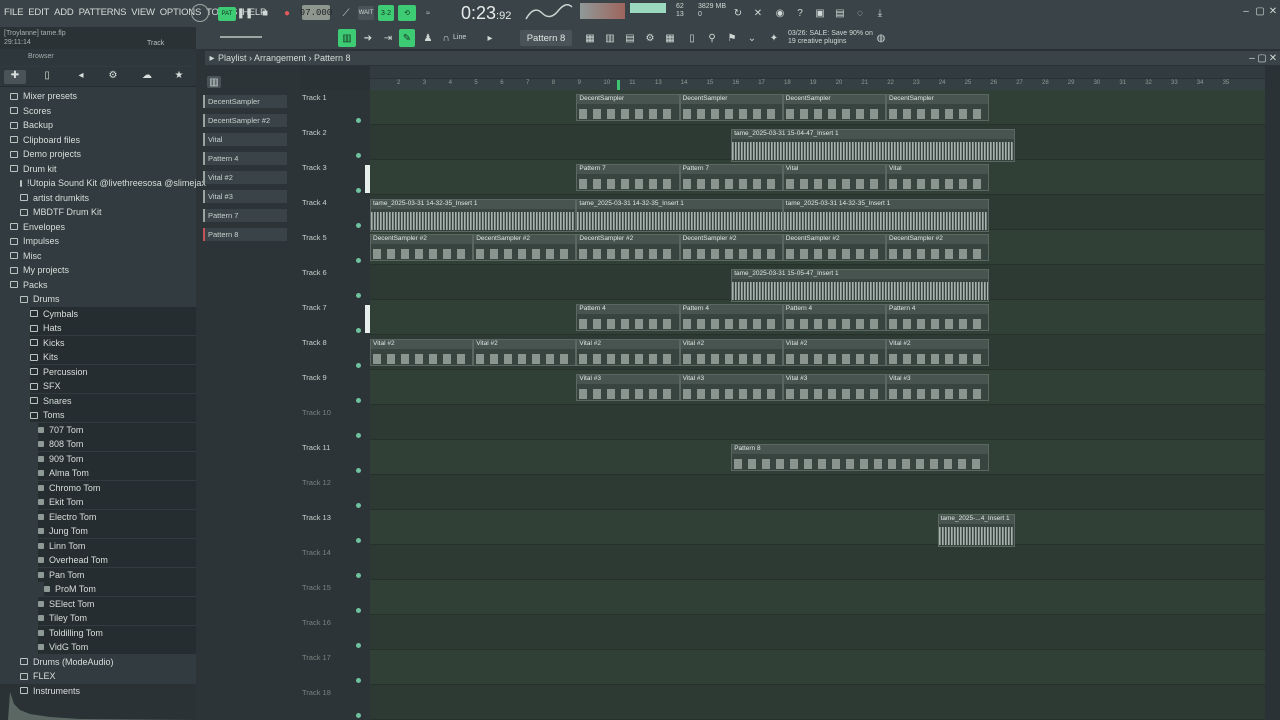 This screenshot has width=1280, height=720. I want to click on file-icon: ▯, so click(692, 38).